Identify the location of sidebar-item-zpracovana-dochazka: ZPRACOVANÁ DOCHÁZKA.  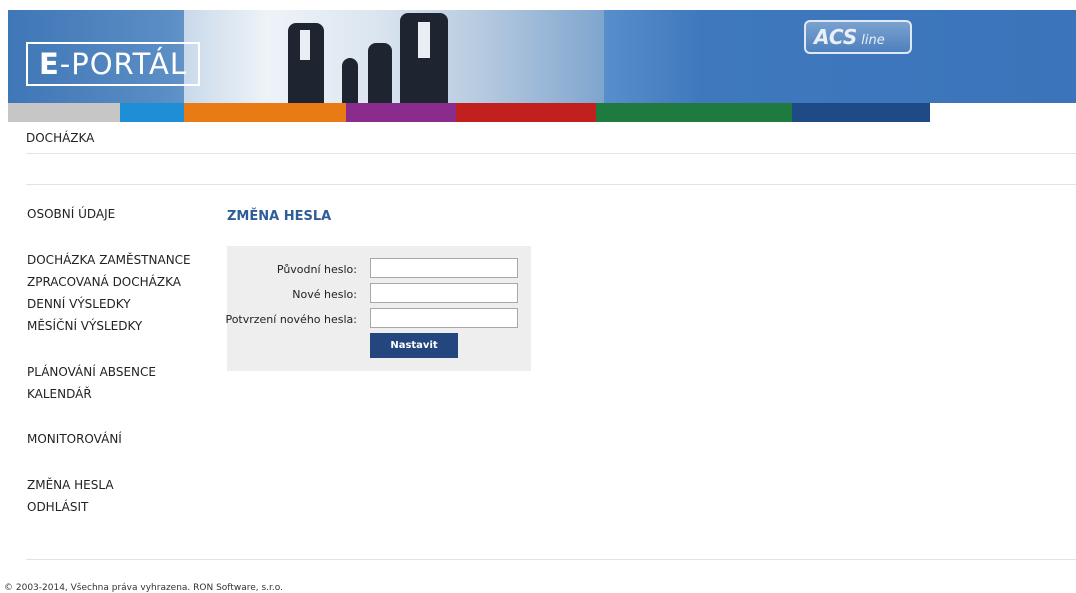
(104, 282).